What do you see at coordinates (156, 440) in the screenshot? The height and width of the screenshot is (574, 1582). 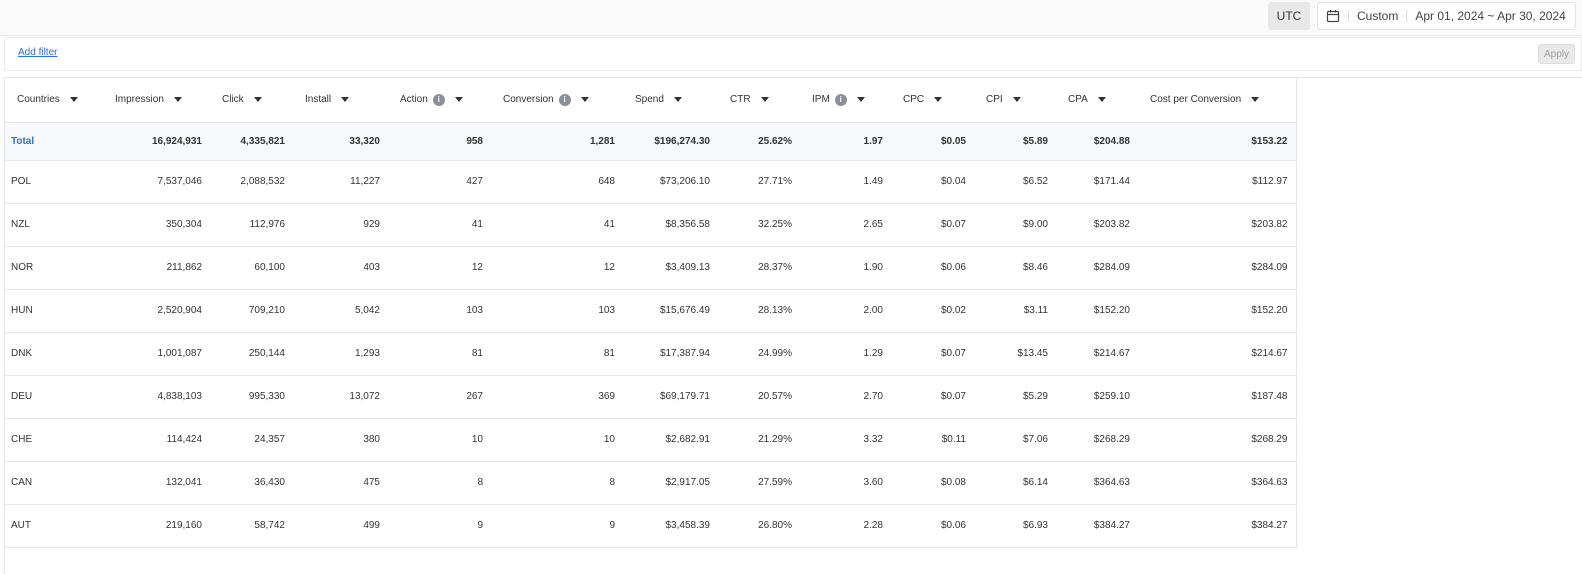 I see `metric-cell: 114,424` at bounding box center [156, 440].